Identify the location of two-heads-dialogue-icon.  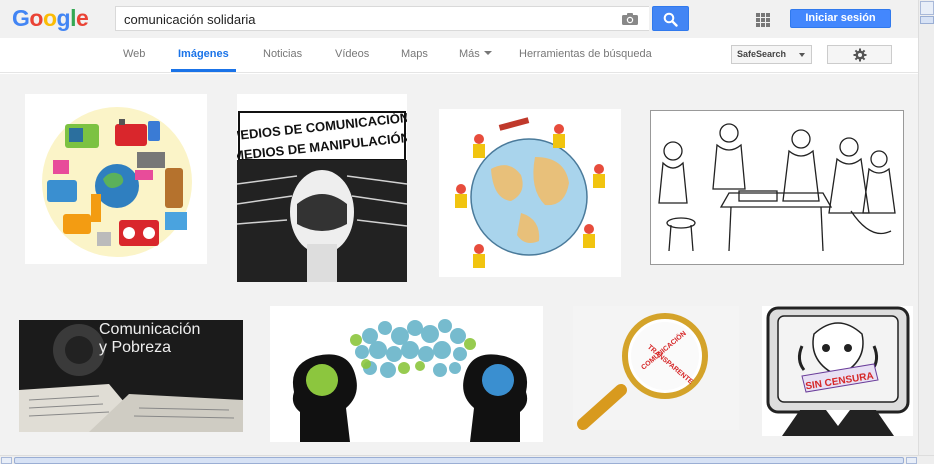
(406, 374).